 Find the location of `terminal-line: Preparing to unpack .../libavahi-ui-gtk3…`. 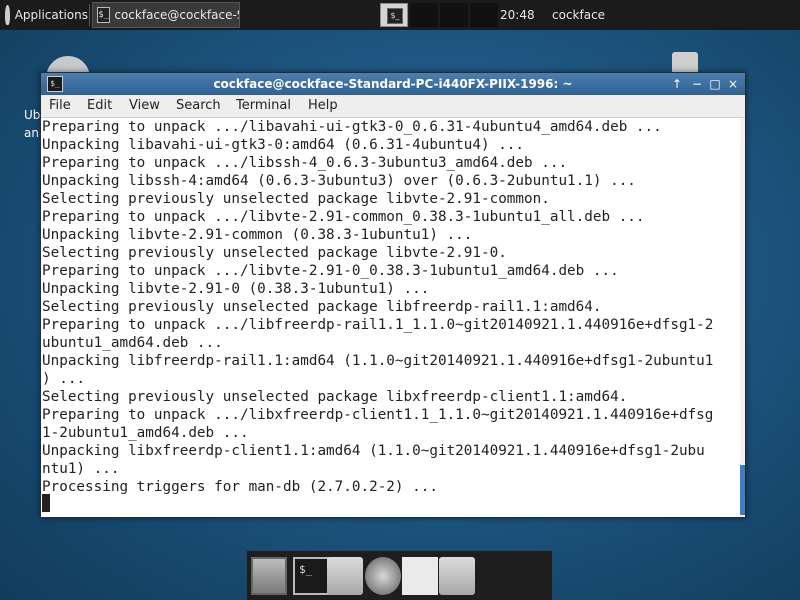

terminal-line: Preparing to unpack .../libavahi-ui-gtk3… is located at coordinates (352, 127).